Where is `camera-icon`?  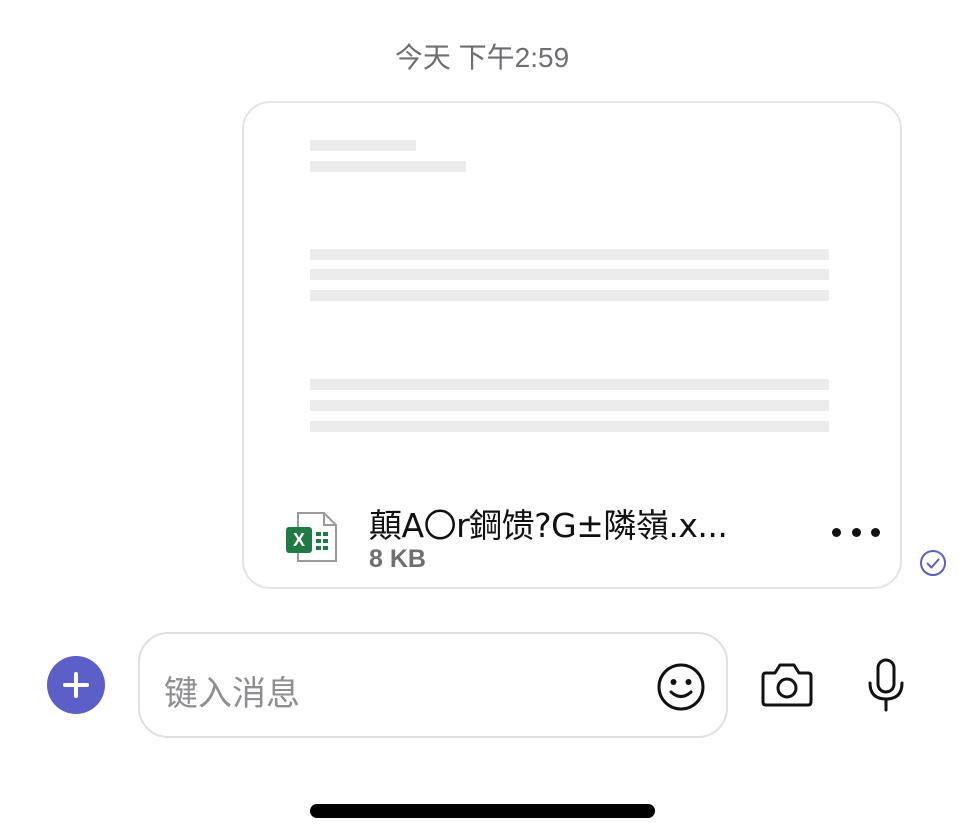
camera-icon is located at coordinates (787, 685).